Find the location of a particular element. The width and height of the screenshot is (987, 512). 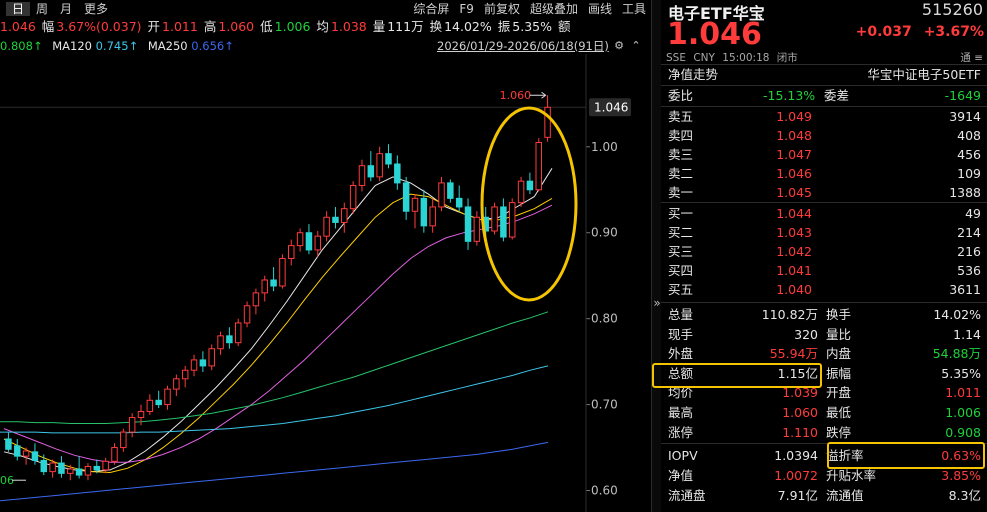

bid-volume: 49 is located at coordinates (973, 213).